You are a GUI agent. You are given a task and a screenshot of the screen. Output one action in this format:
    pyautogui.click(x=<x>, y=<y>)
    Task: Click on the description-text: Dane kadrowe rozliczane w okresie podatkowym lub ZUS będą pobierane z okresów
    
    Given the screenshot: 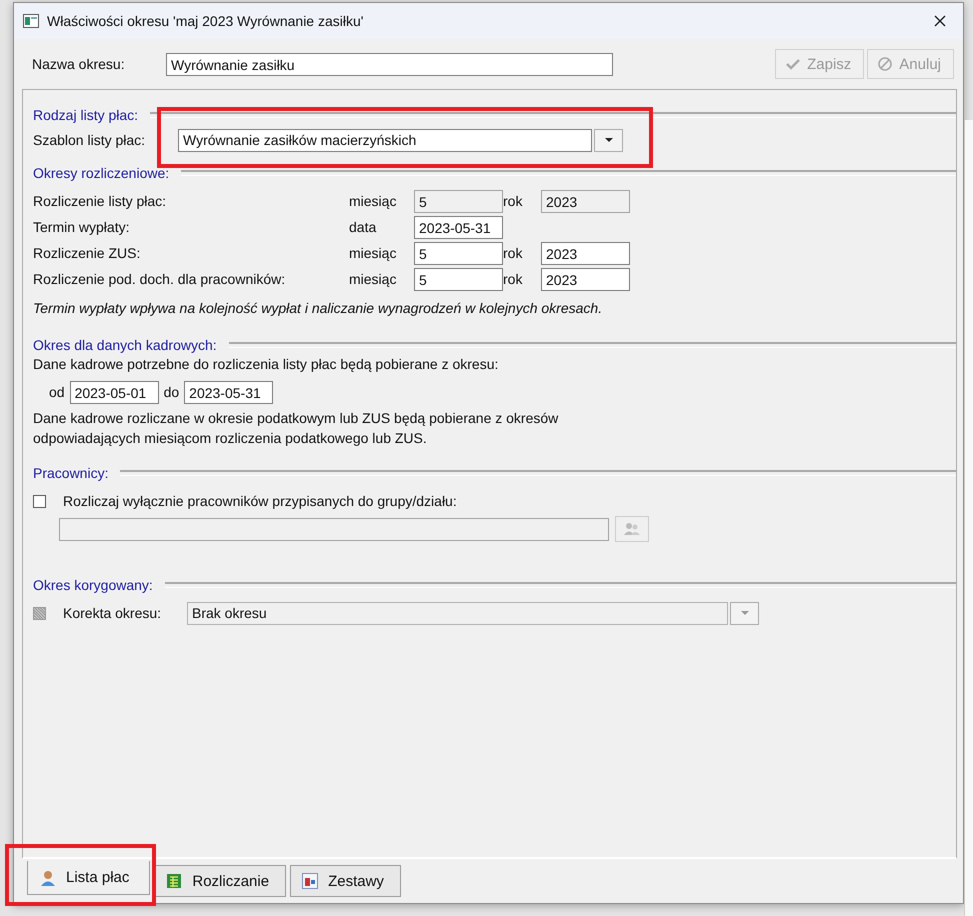 What is the action you would take?
    pyautogui.click(x=296, y=419)
    